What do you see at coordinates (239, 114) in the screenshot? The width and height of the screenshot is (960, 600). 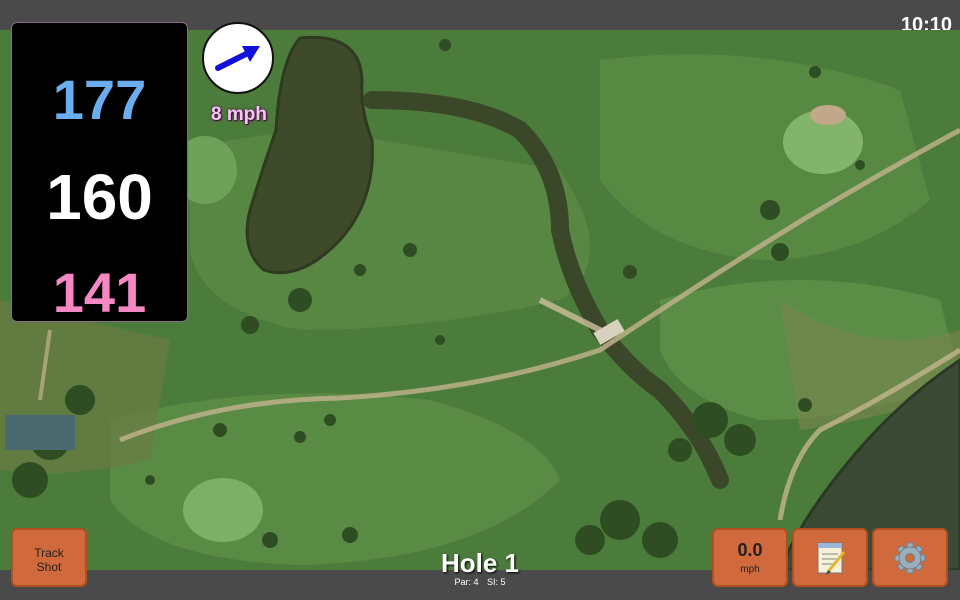 I see `wind-speed-label: 8 mph` at bounding box center [239, 114].